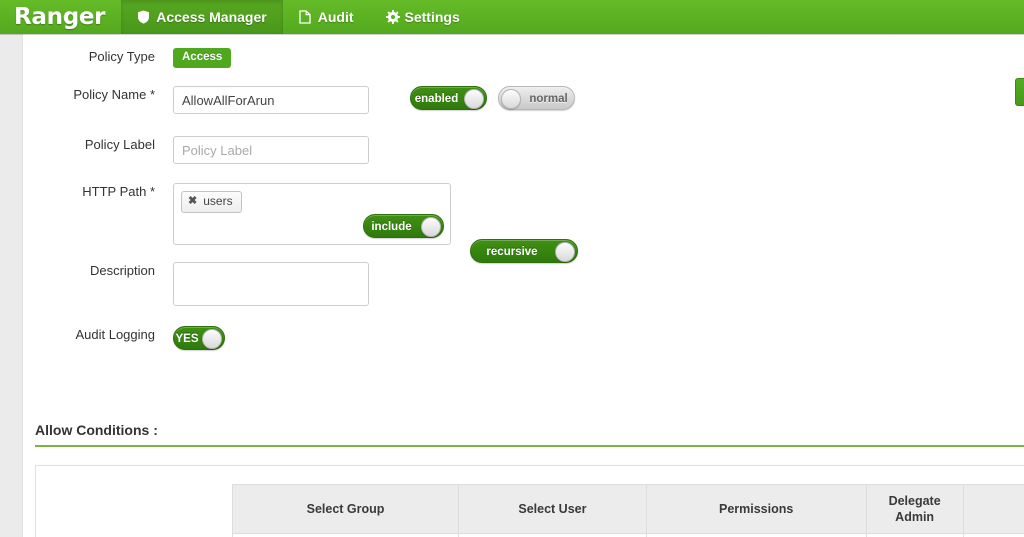 The height and width of the screenshot is (537, 1024). I want to click on allow-conditions-title: Allow Conditions :, so click(96, 430).